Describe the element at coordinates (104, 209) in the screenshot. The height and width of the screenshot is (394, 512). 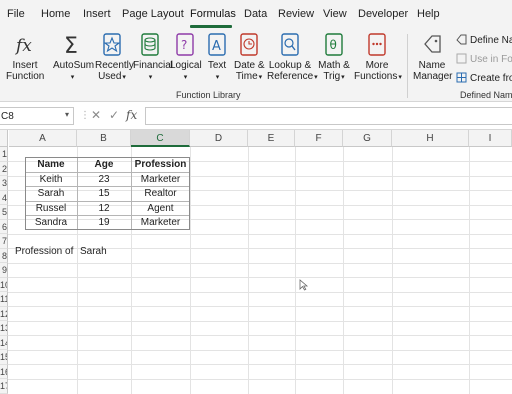
I see `table-cell: 12` at that location.